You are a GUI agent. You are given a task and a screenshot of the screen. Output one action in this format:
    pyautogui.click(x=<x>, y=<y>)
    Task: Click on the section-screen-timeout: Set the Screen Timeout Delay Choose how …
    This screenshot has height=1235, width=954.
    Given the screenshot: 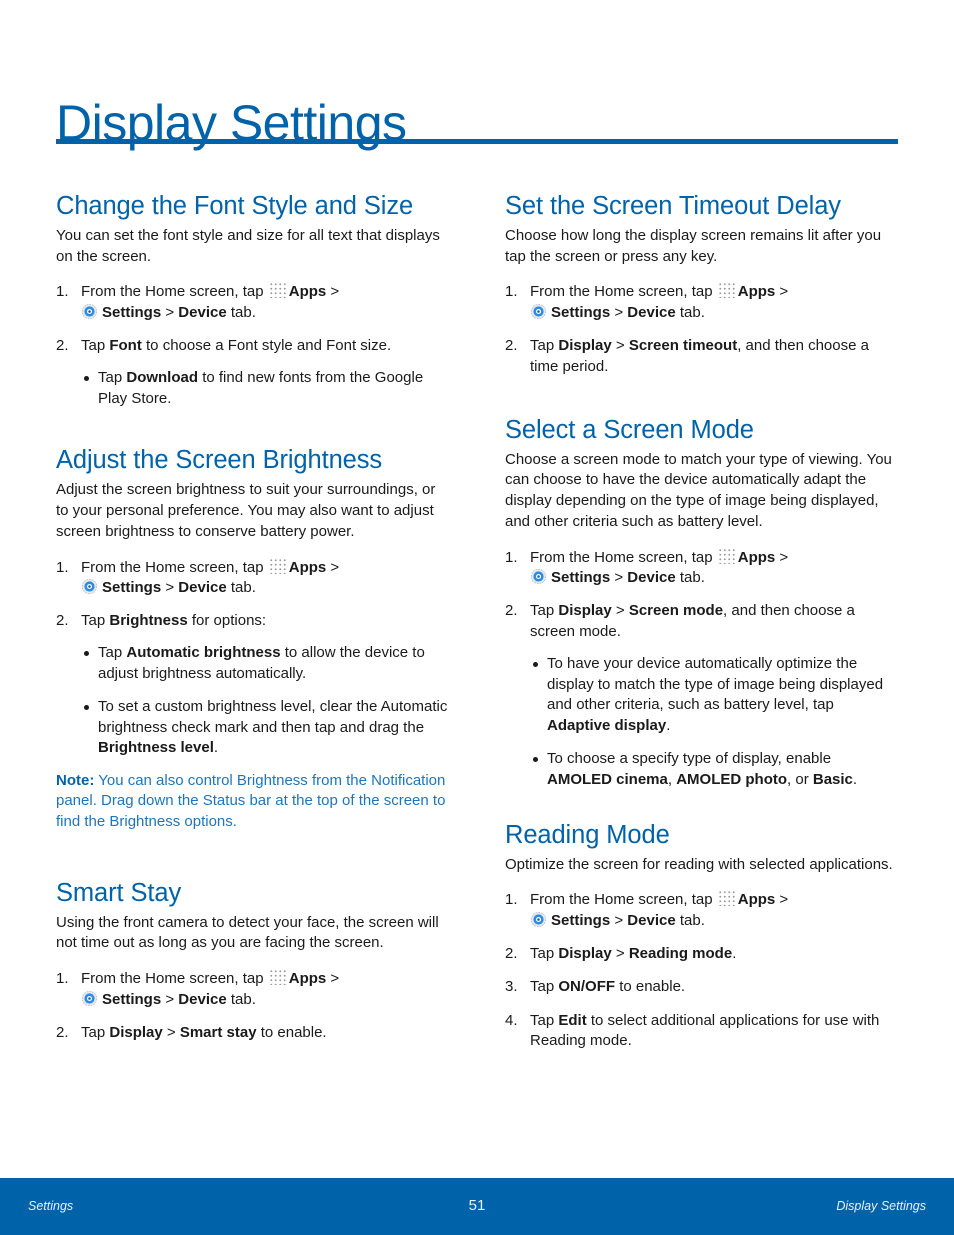 What is the action you would take?
    pyautogui.click(x=702, y=284)
    